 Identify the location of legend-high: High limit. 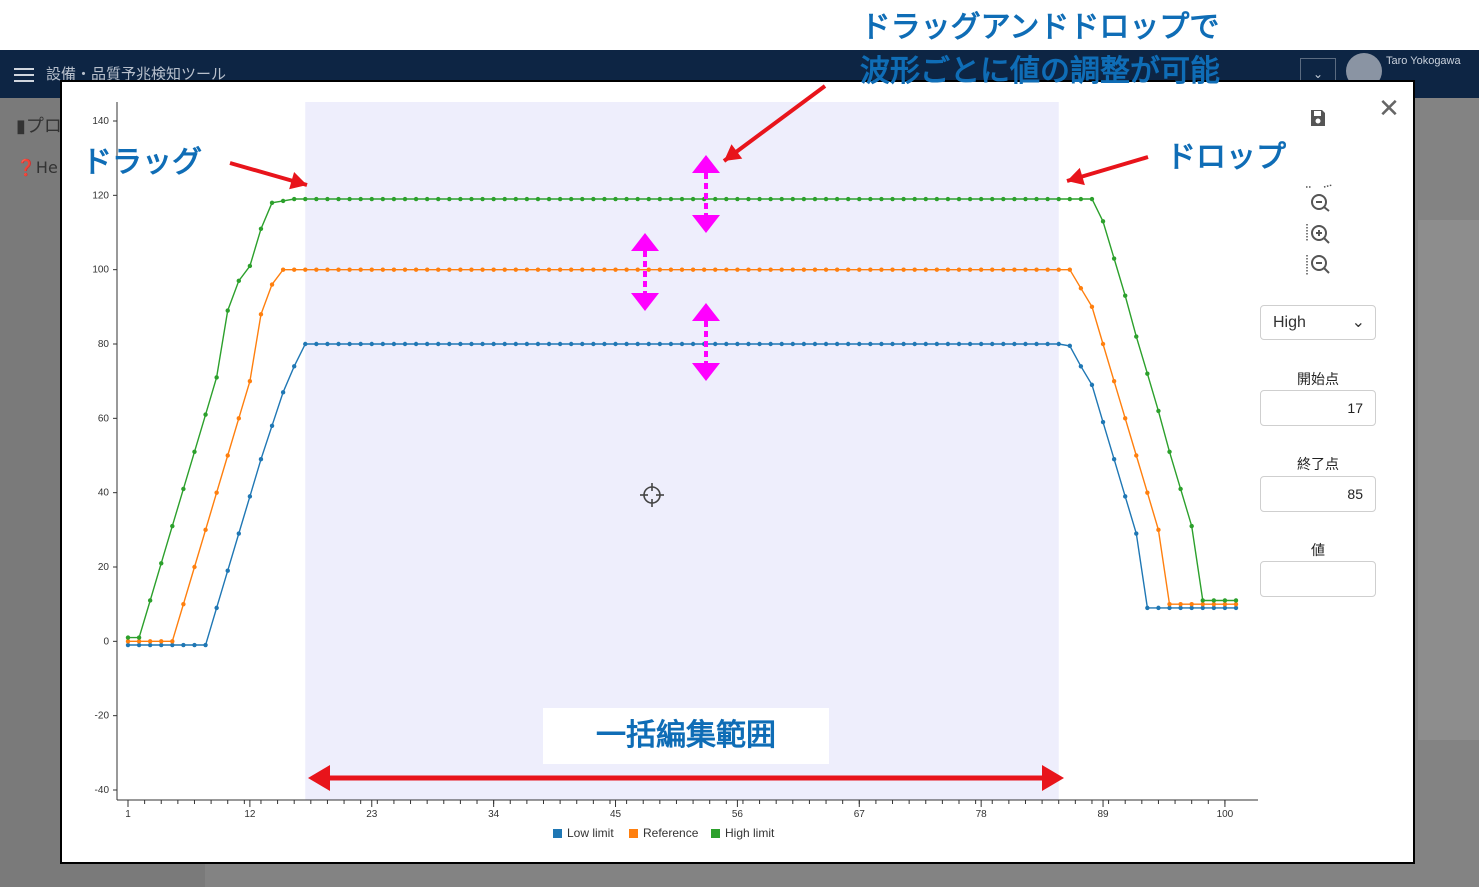
(742, 833).